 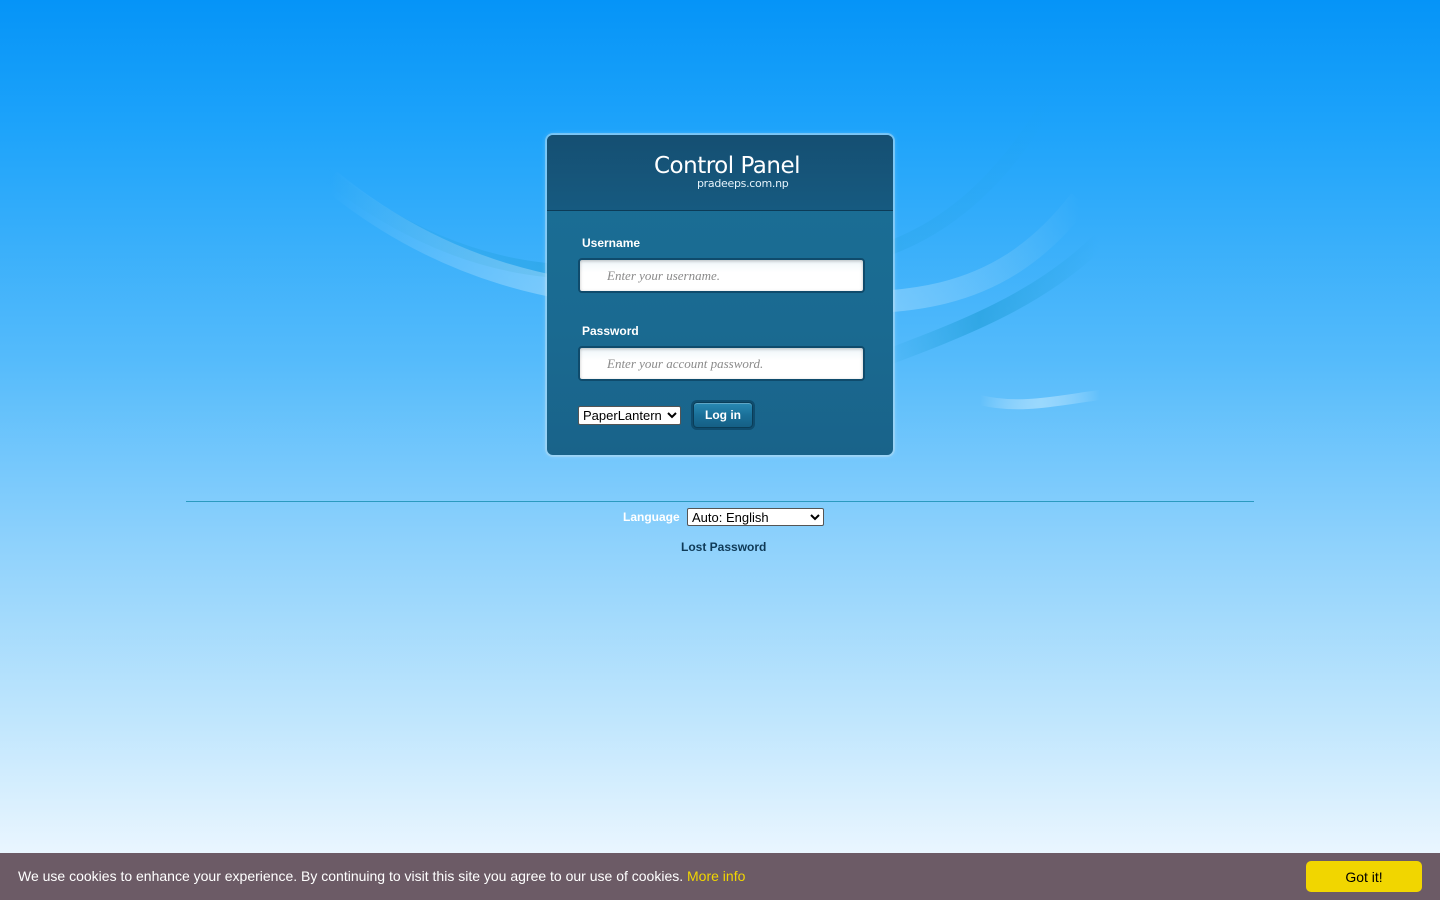 What do you see at coordinates (723, 547) in the screenshot?
I see `lost-password-link: Lost Password` at bounding box center [723, 547].